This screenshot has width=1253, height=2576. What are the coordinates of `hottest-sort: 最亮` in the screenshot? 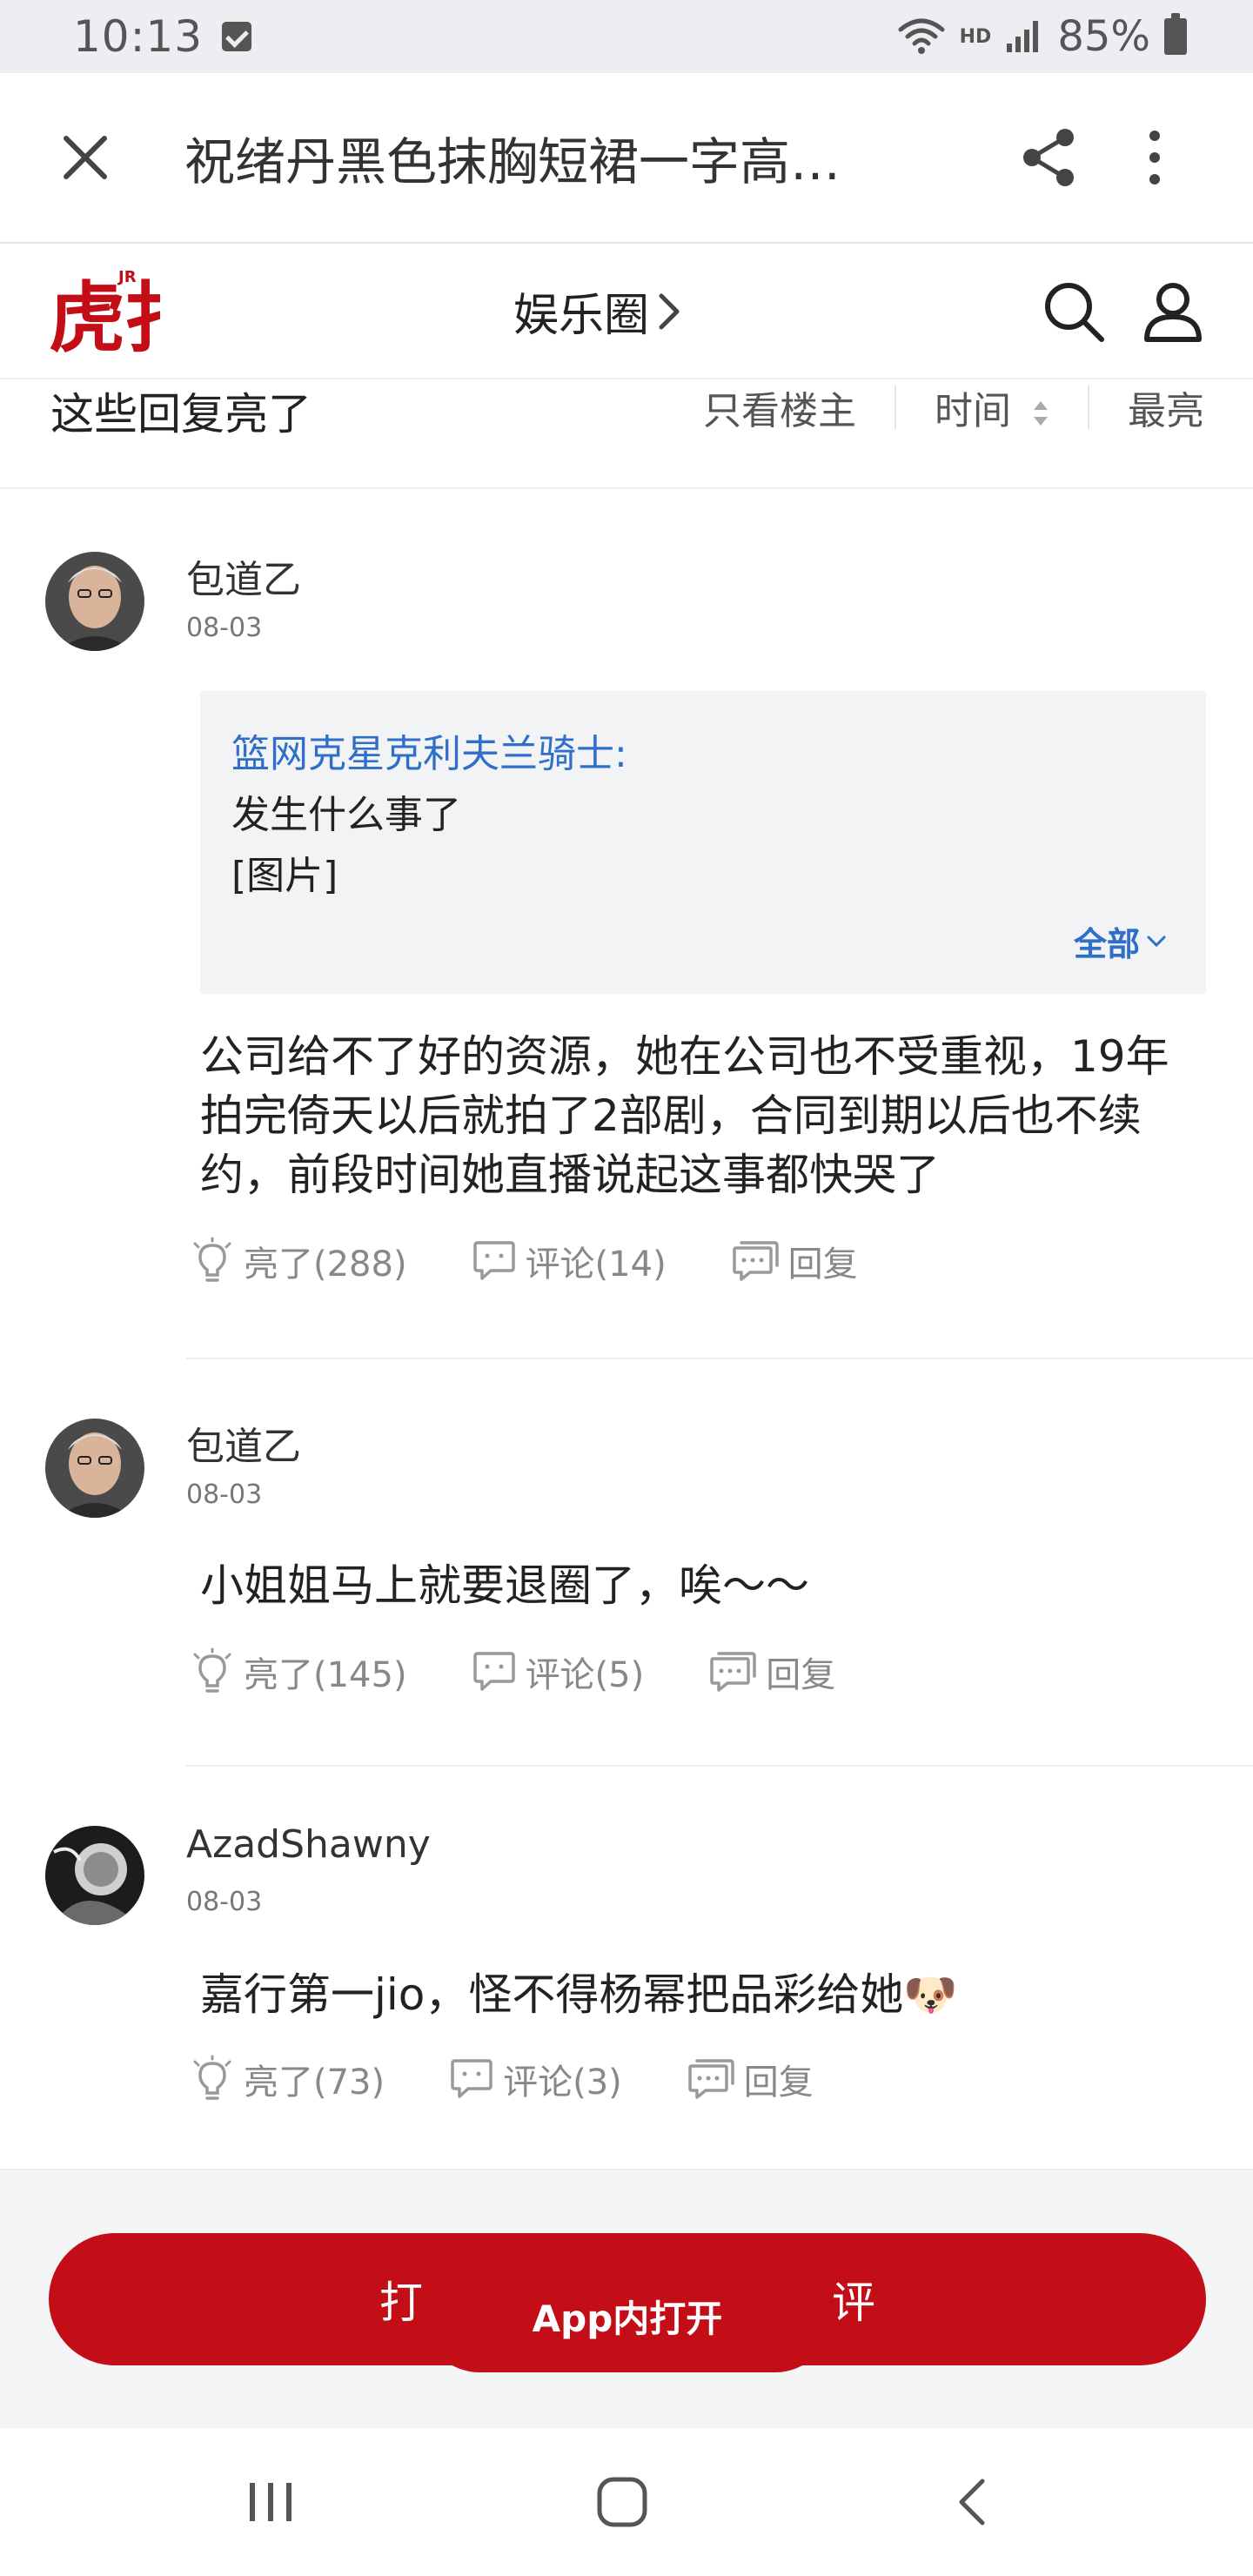 It's located at (1166, 407).